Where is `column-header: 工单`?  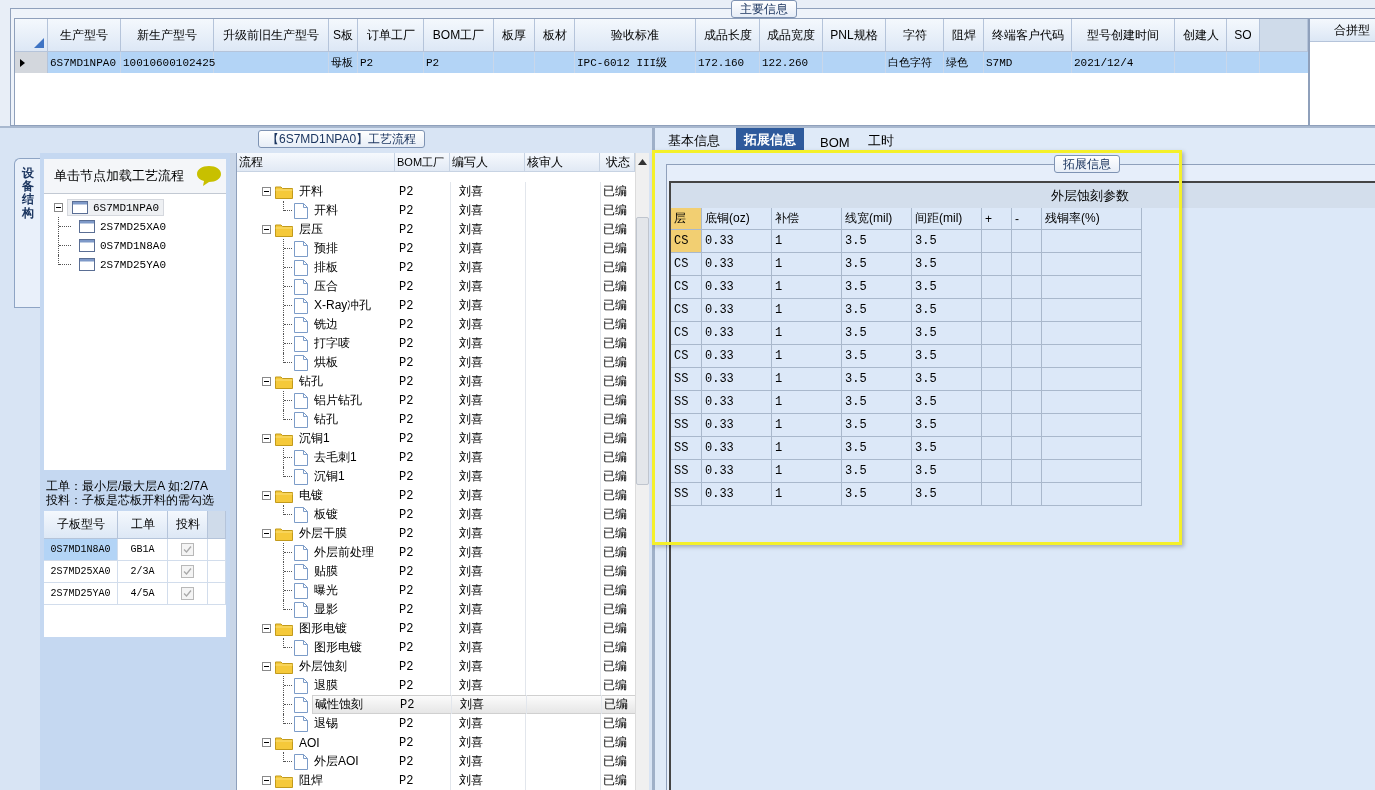 column-header: 工单 is located at coordinates (143, 525).